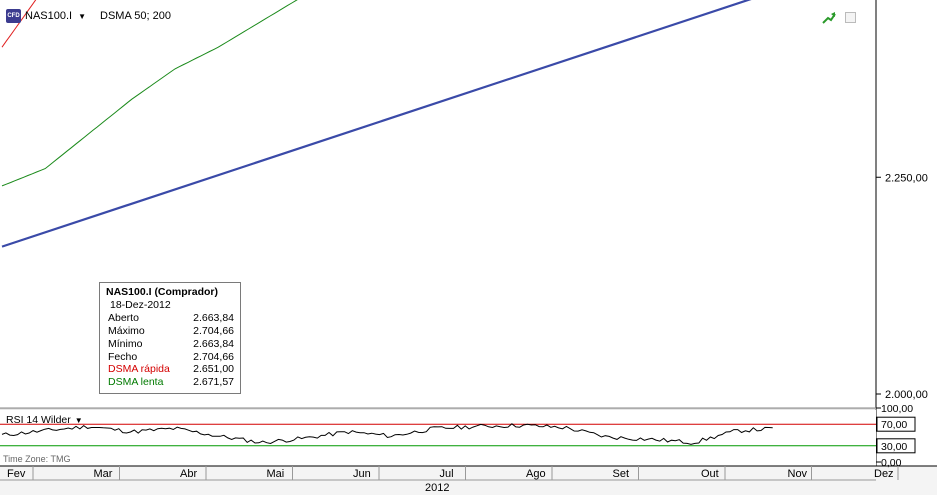 The image size is (937, 495). I want to click on info-title: NAS100.I (Comprador), so click(162, 292).